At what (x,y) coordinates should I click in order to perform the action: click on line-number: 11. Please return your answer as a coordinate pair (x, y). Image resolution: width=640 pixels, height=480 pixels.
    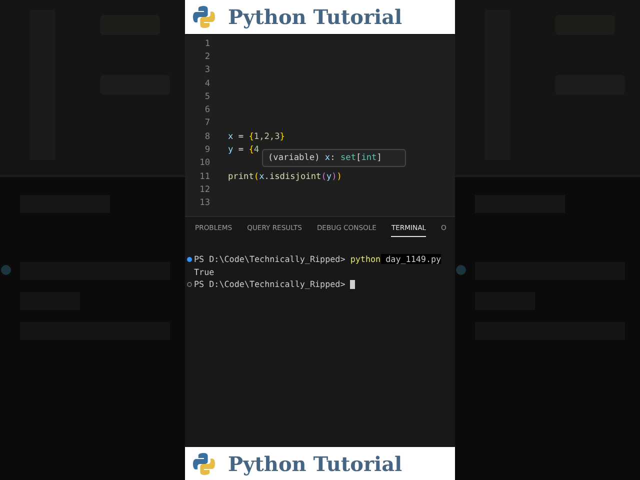
    Looking at the image, I should click on (204, 177).